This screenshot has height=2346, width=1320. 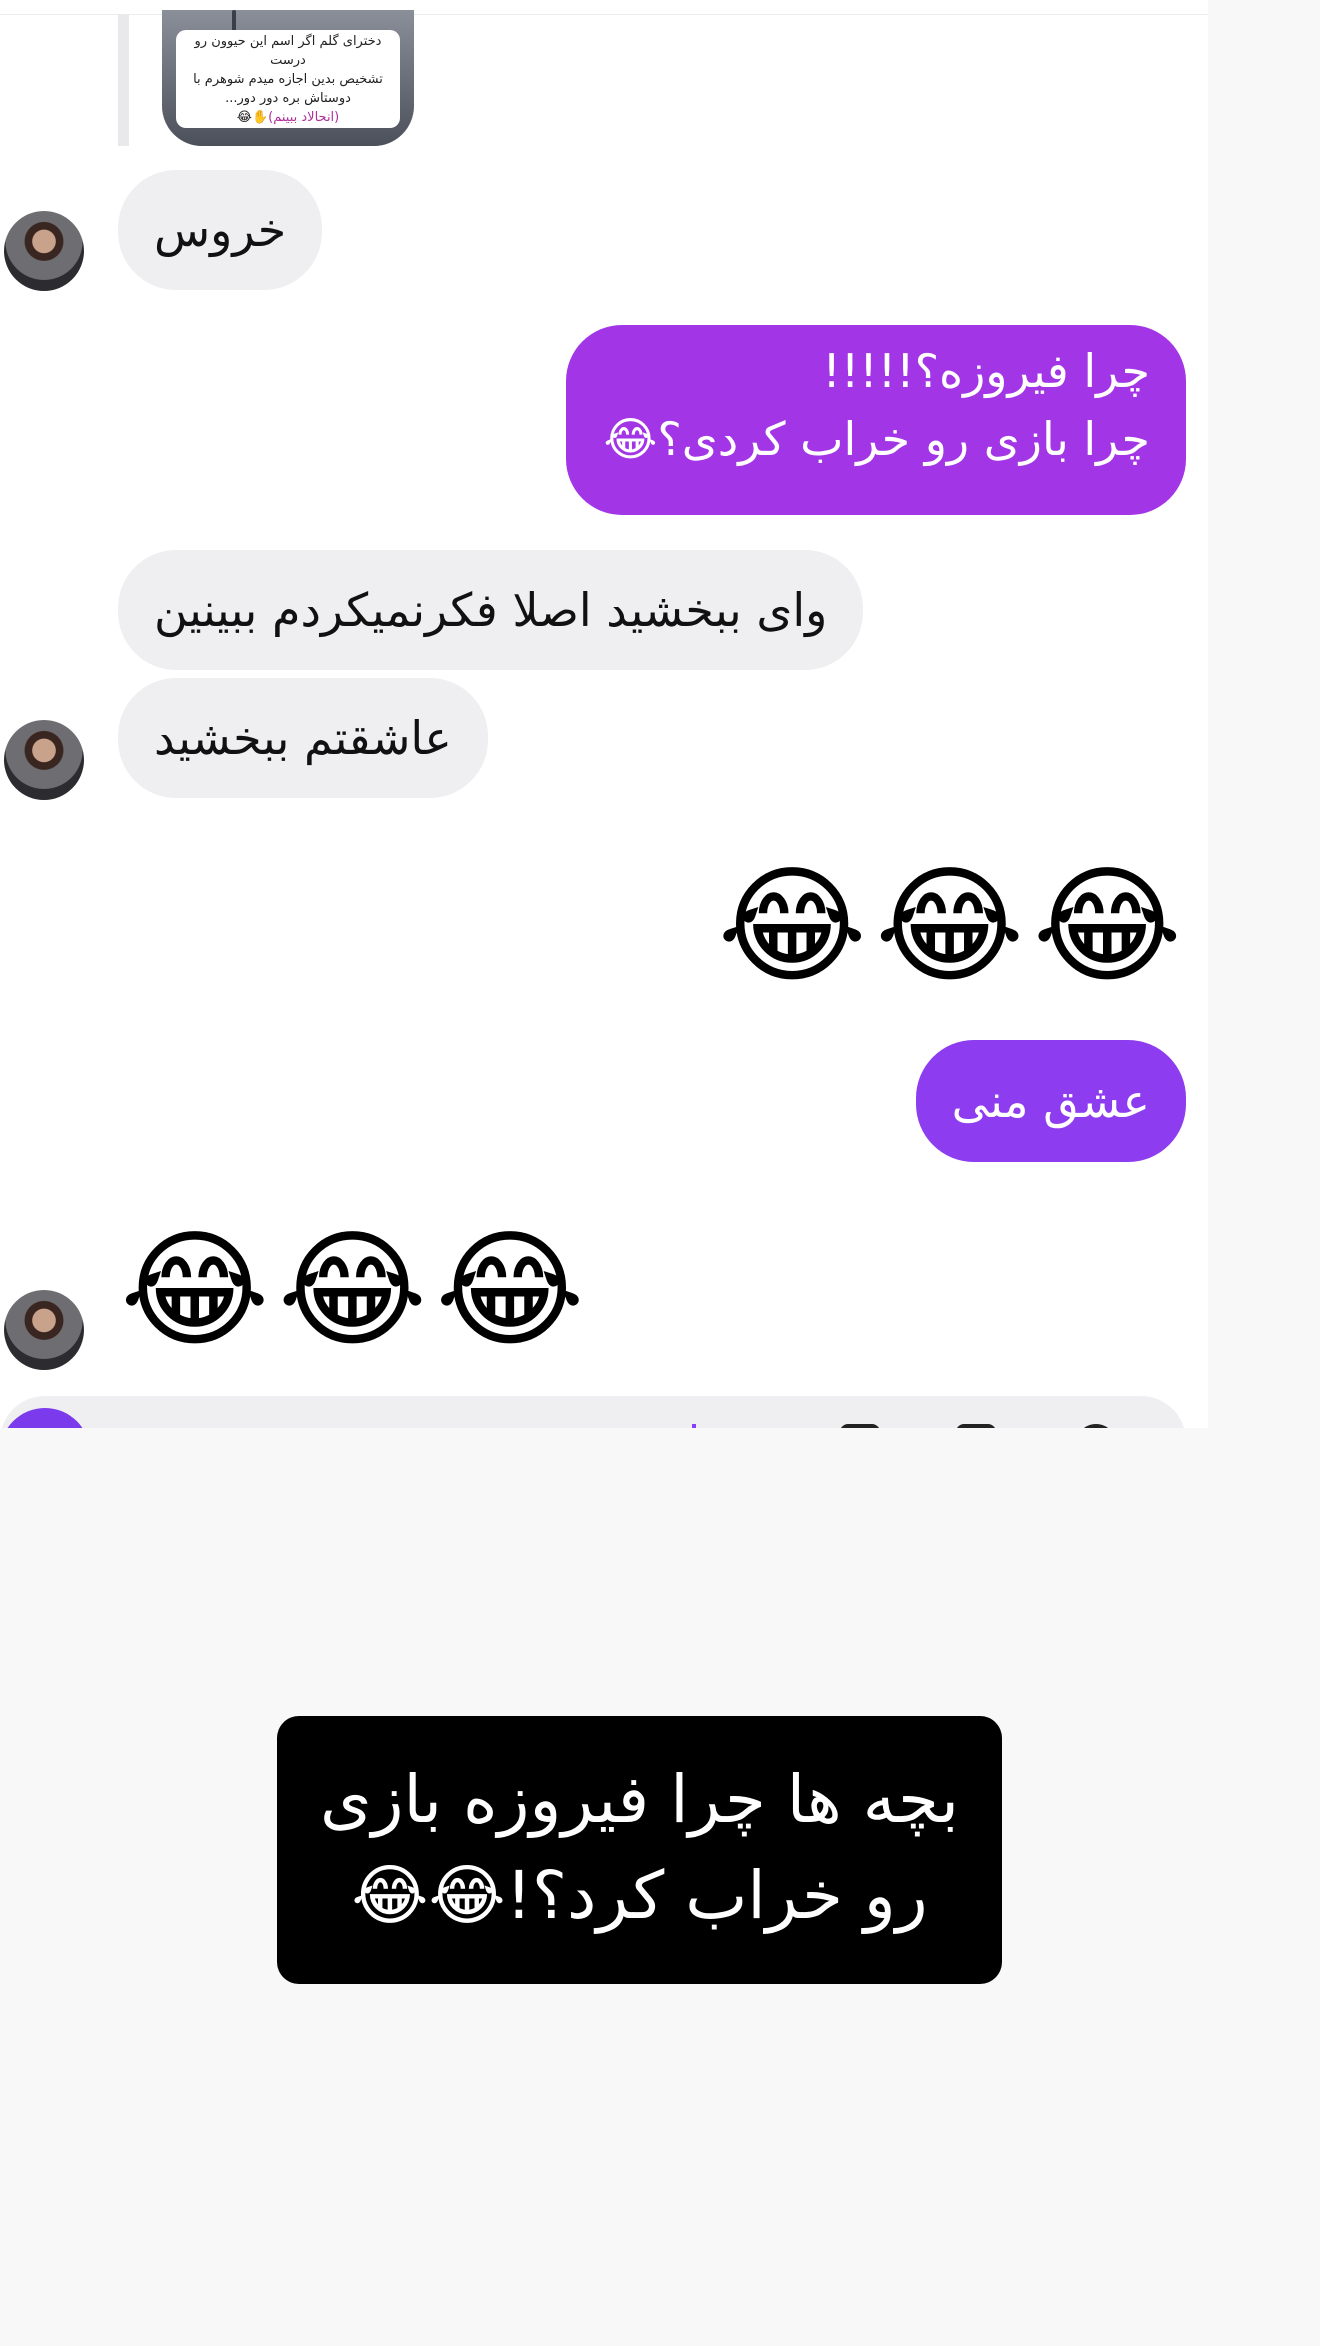 I want to click on sticker-icon, so click(x=976, y=1426).